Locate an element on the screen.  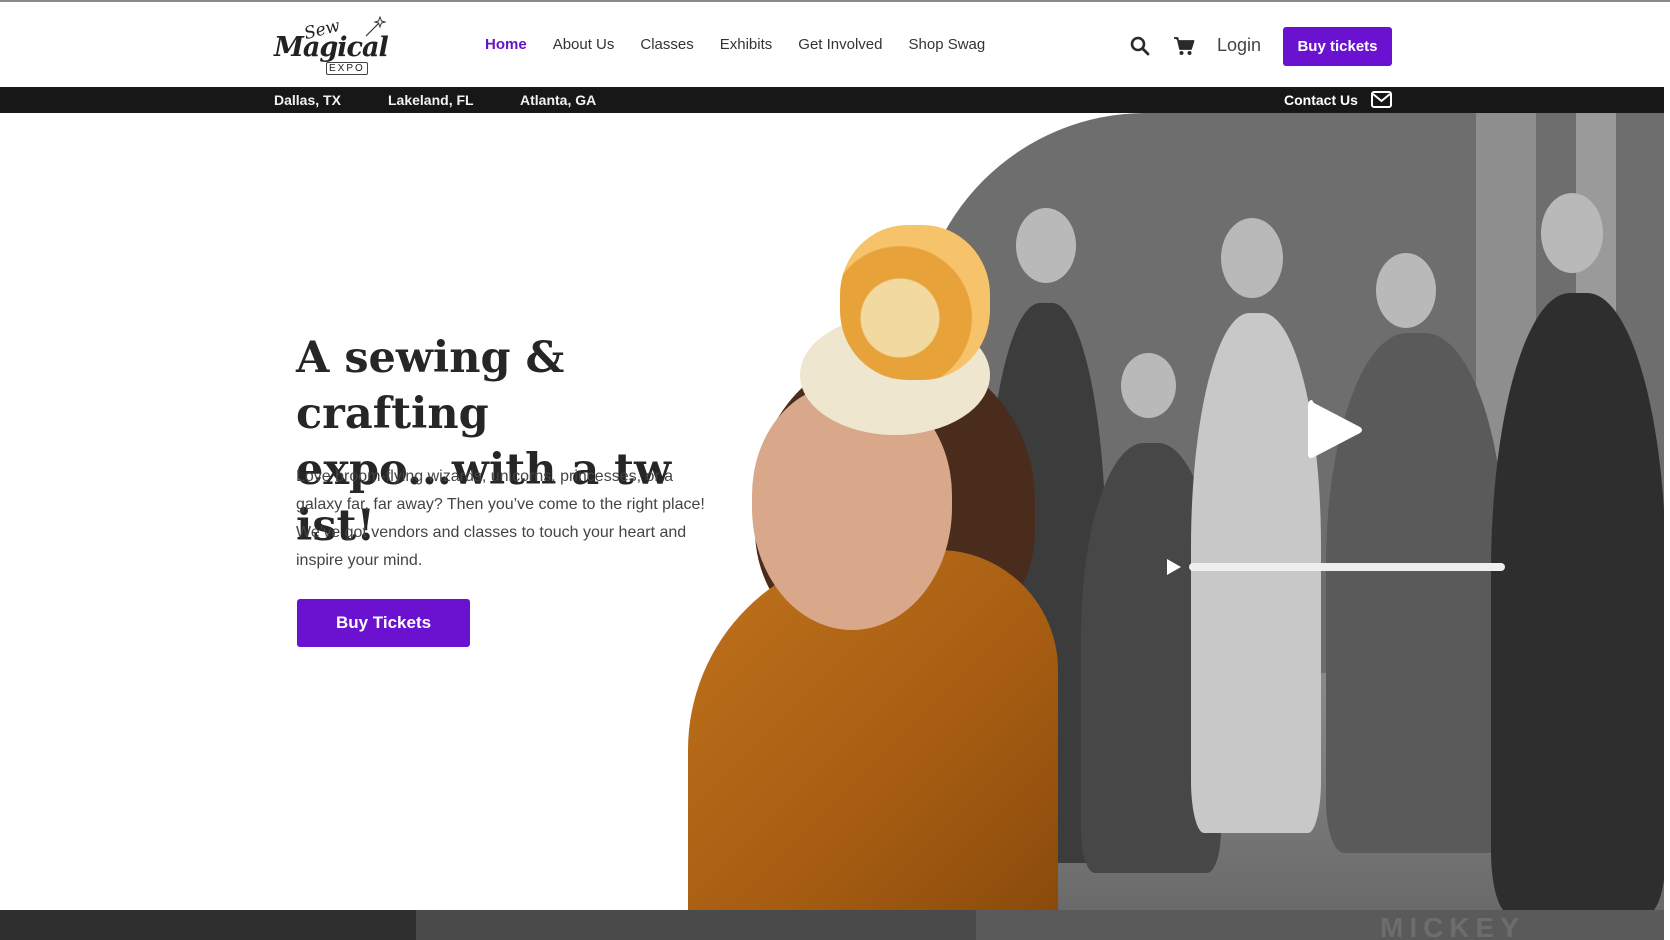
wand-sparkle-icon is located at coordinates (375, 26).